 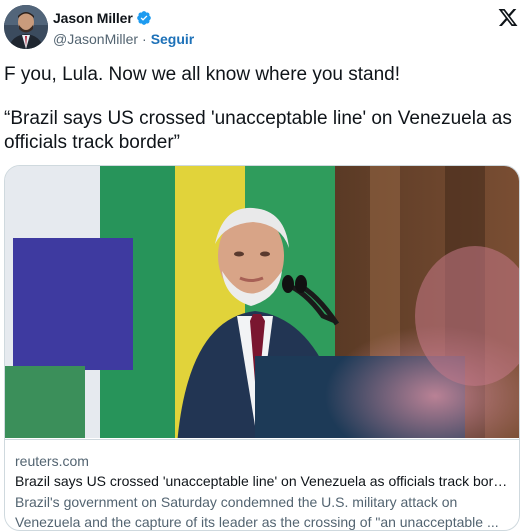 I want to click on tweet-header: Jason Miller @JasonMiller · Seguir, so click(x=264, y=28).